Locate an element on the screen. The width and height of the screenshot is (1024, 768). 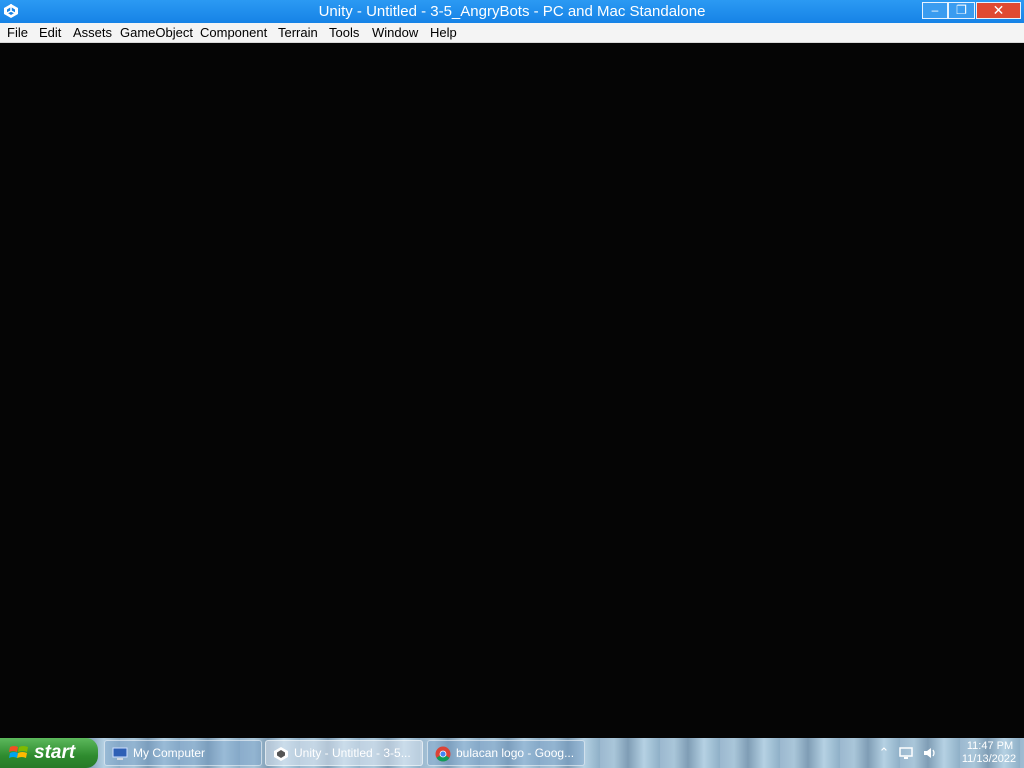
taskbar-item-label: My Computer is located at coordinates (169, 753).